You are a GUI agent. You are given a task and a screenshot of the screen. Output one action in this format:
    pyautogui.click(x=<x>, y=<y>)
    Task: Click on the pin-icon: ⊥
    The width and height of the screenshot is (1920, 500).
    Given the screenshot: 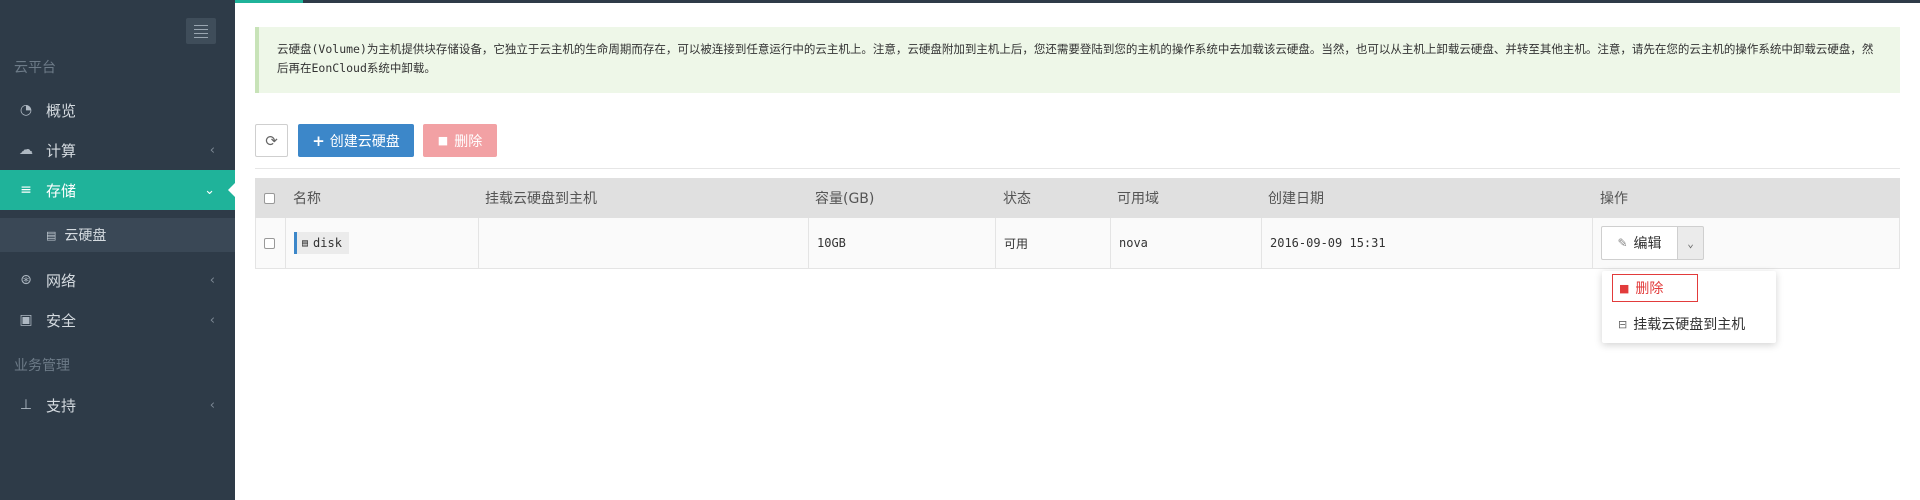 What is the action you would take?
    pyautogui.click(x=26, y=405)
    